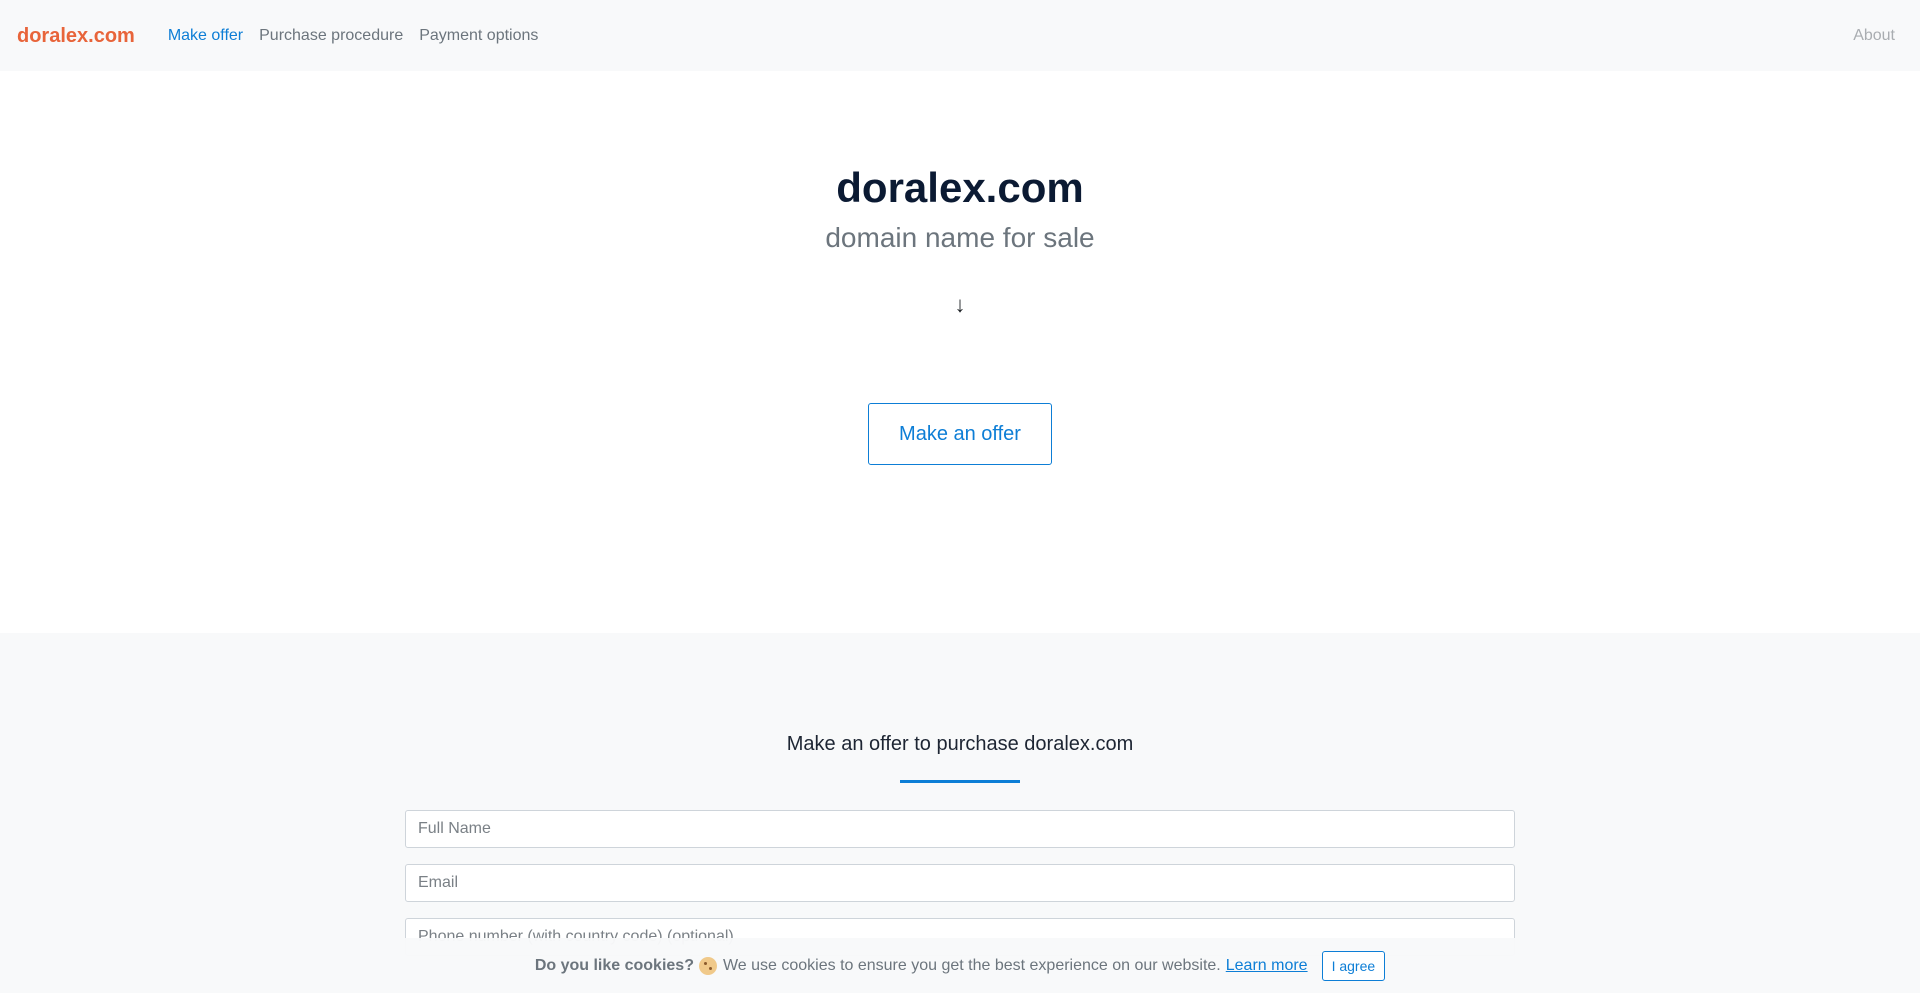 This screenshot has height=993, width=1920. I want to click on agree-button: I agree, so click(1353, 965).